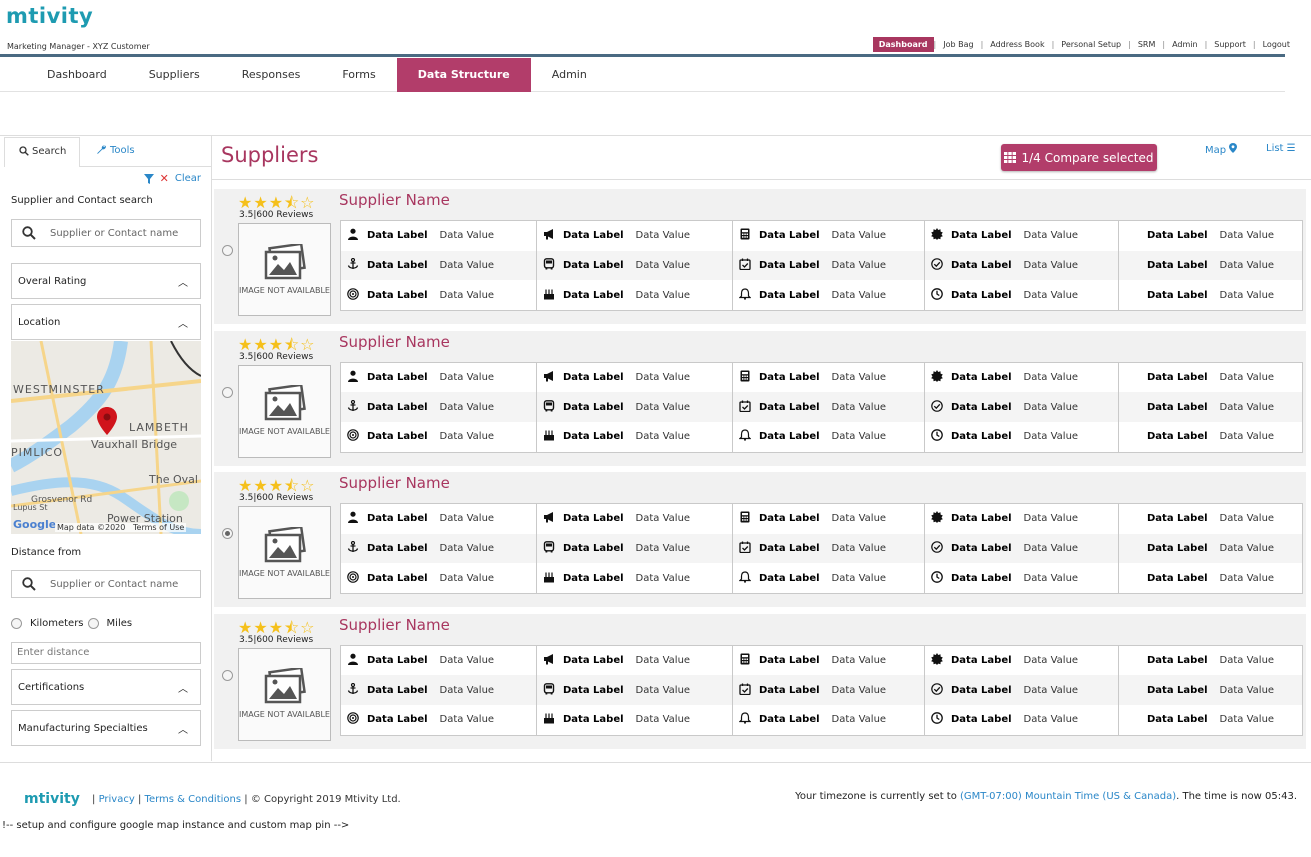  Describe the element at coordinates (42, 152) in the screenshot. I see `tab-search: Search` at that location.